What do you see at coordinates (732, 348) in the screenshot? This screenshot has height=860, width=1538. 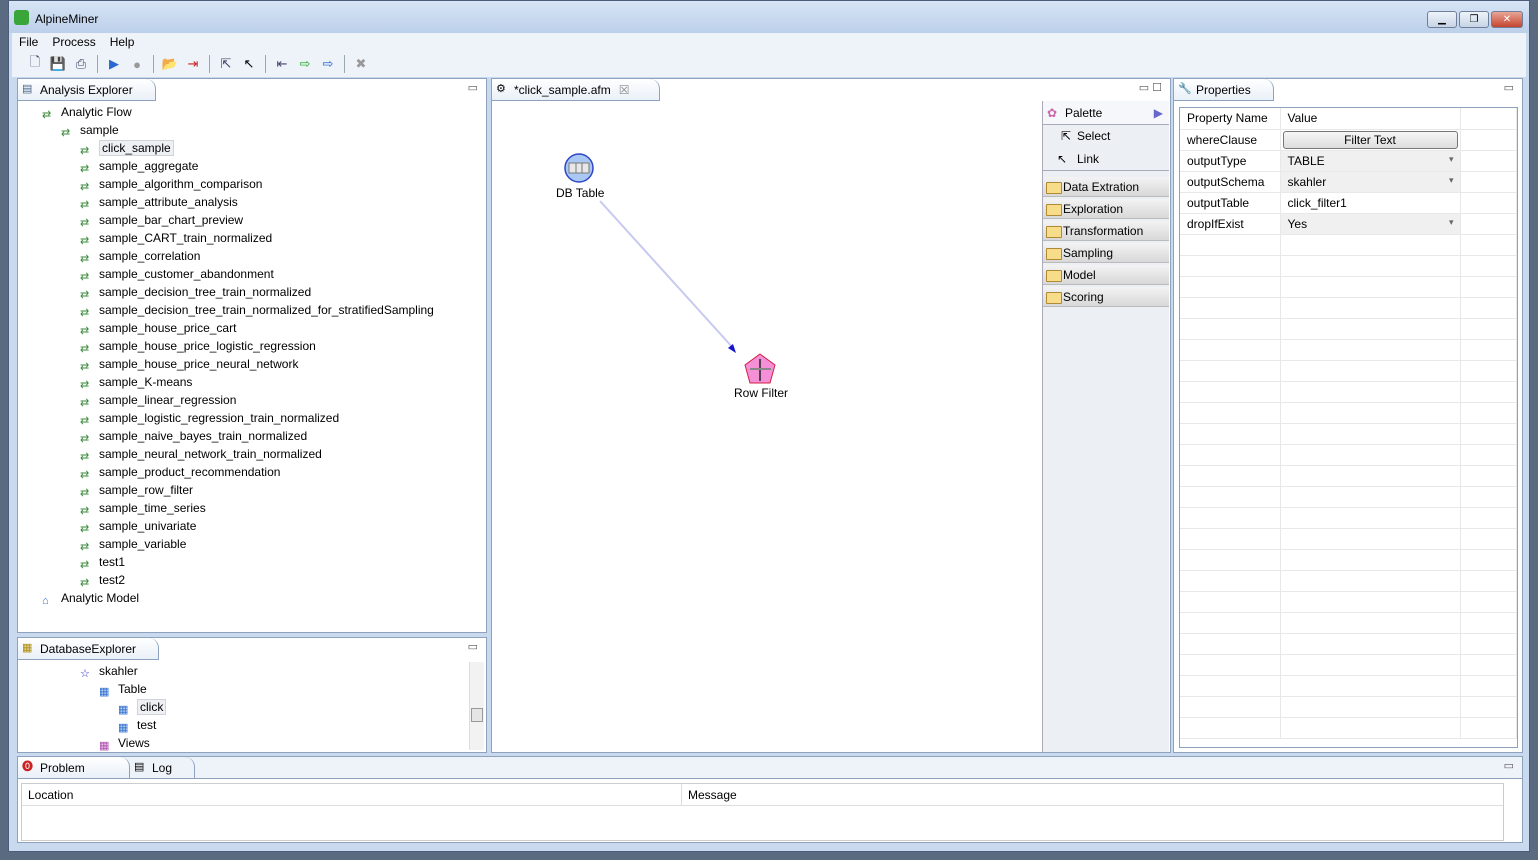 I see `connection-arrowhead` at bounding box center [732, 348].